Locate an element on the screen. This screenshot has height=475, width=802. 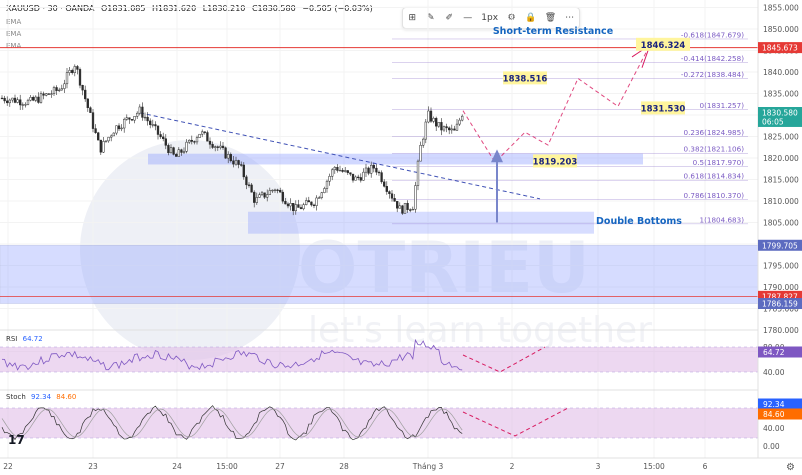
price-tick-label: 1850.000 is located at coordinates (781, 29).